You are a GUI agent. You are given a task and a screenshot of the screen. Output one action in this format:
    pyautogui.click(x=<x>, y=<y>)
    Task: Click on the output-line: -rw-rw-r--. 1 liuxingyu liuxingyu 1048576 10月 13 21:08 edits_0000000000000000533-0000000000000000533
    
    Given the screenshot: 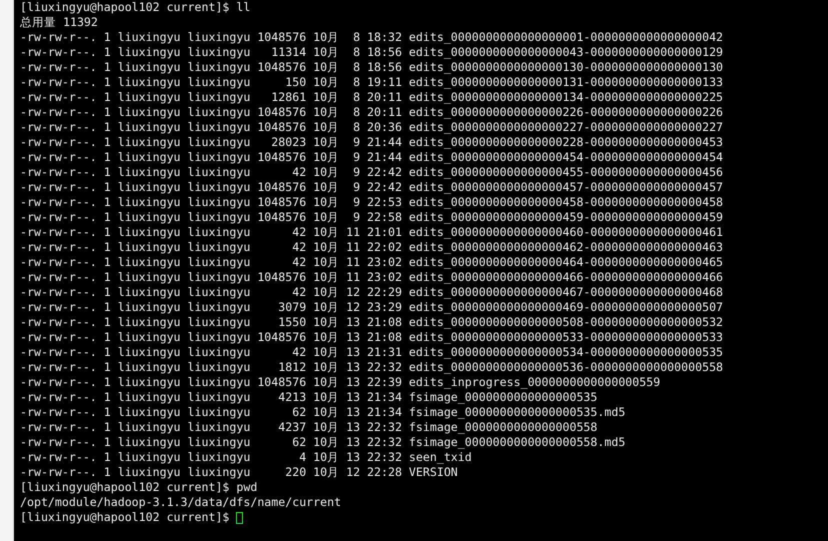 What is the action you would take?
    pyautogui.click(x=372, y=337)
    